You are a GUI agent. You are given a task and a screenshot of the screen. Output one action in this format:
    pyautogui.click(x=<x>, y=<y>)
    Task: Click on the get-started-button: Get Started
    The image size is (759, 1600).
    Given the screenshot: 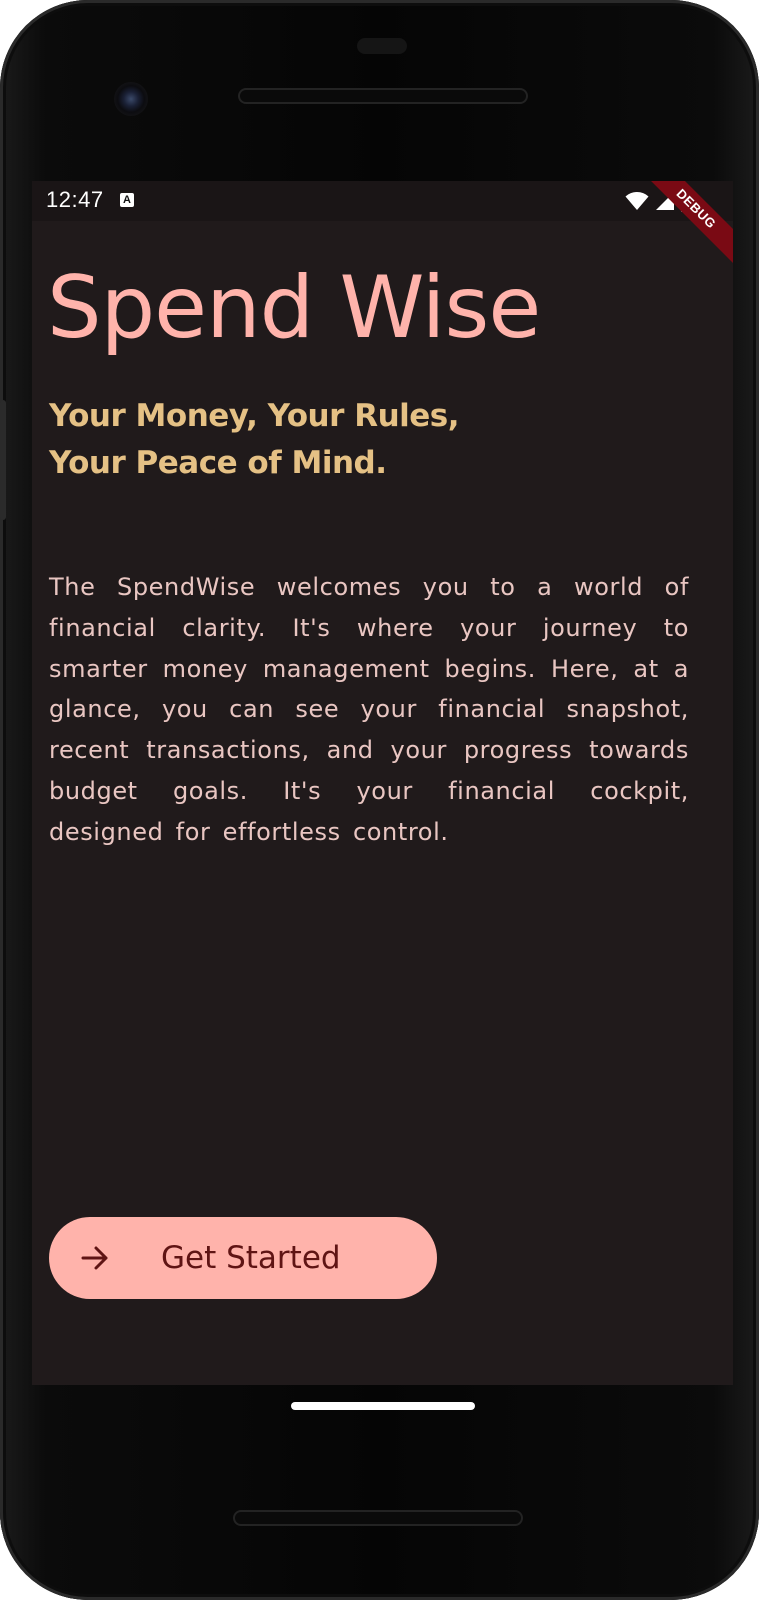 What is the action you would take?
    pyautogui.click(x=243, y=1258)
    